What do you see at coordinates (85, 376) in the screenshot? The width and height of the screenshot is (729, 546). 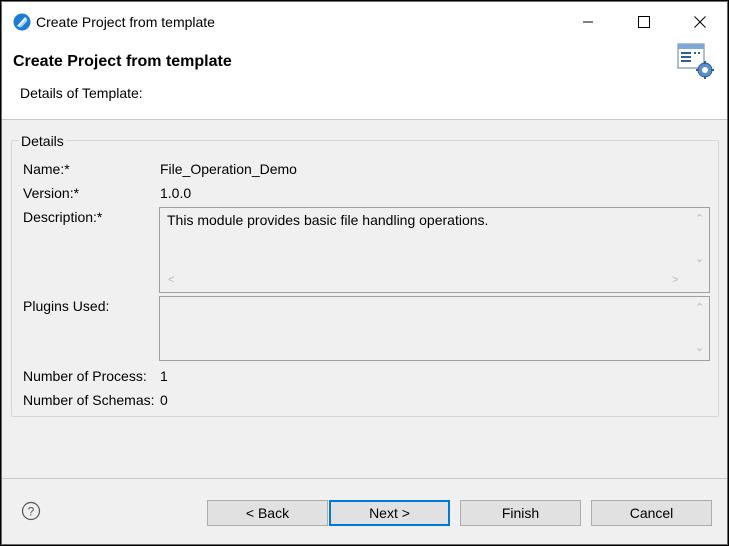 I see `processes-label: Number of Process:` at bounding box center [85, 376].